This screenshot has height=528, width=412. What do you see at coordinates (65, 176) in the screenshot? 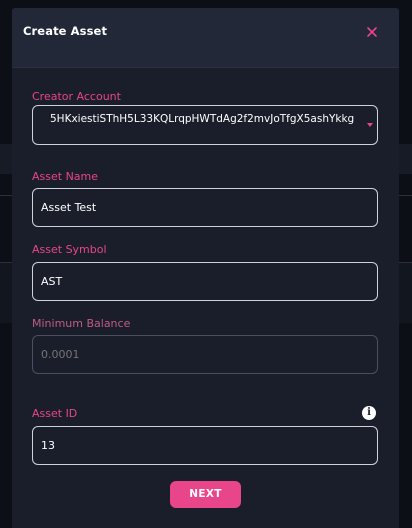
I see `asset-name-label: Asset Name` at bounding box center [65, 176].